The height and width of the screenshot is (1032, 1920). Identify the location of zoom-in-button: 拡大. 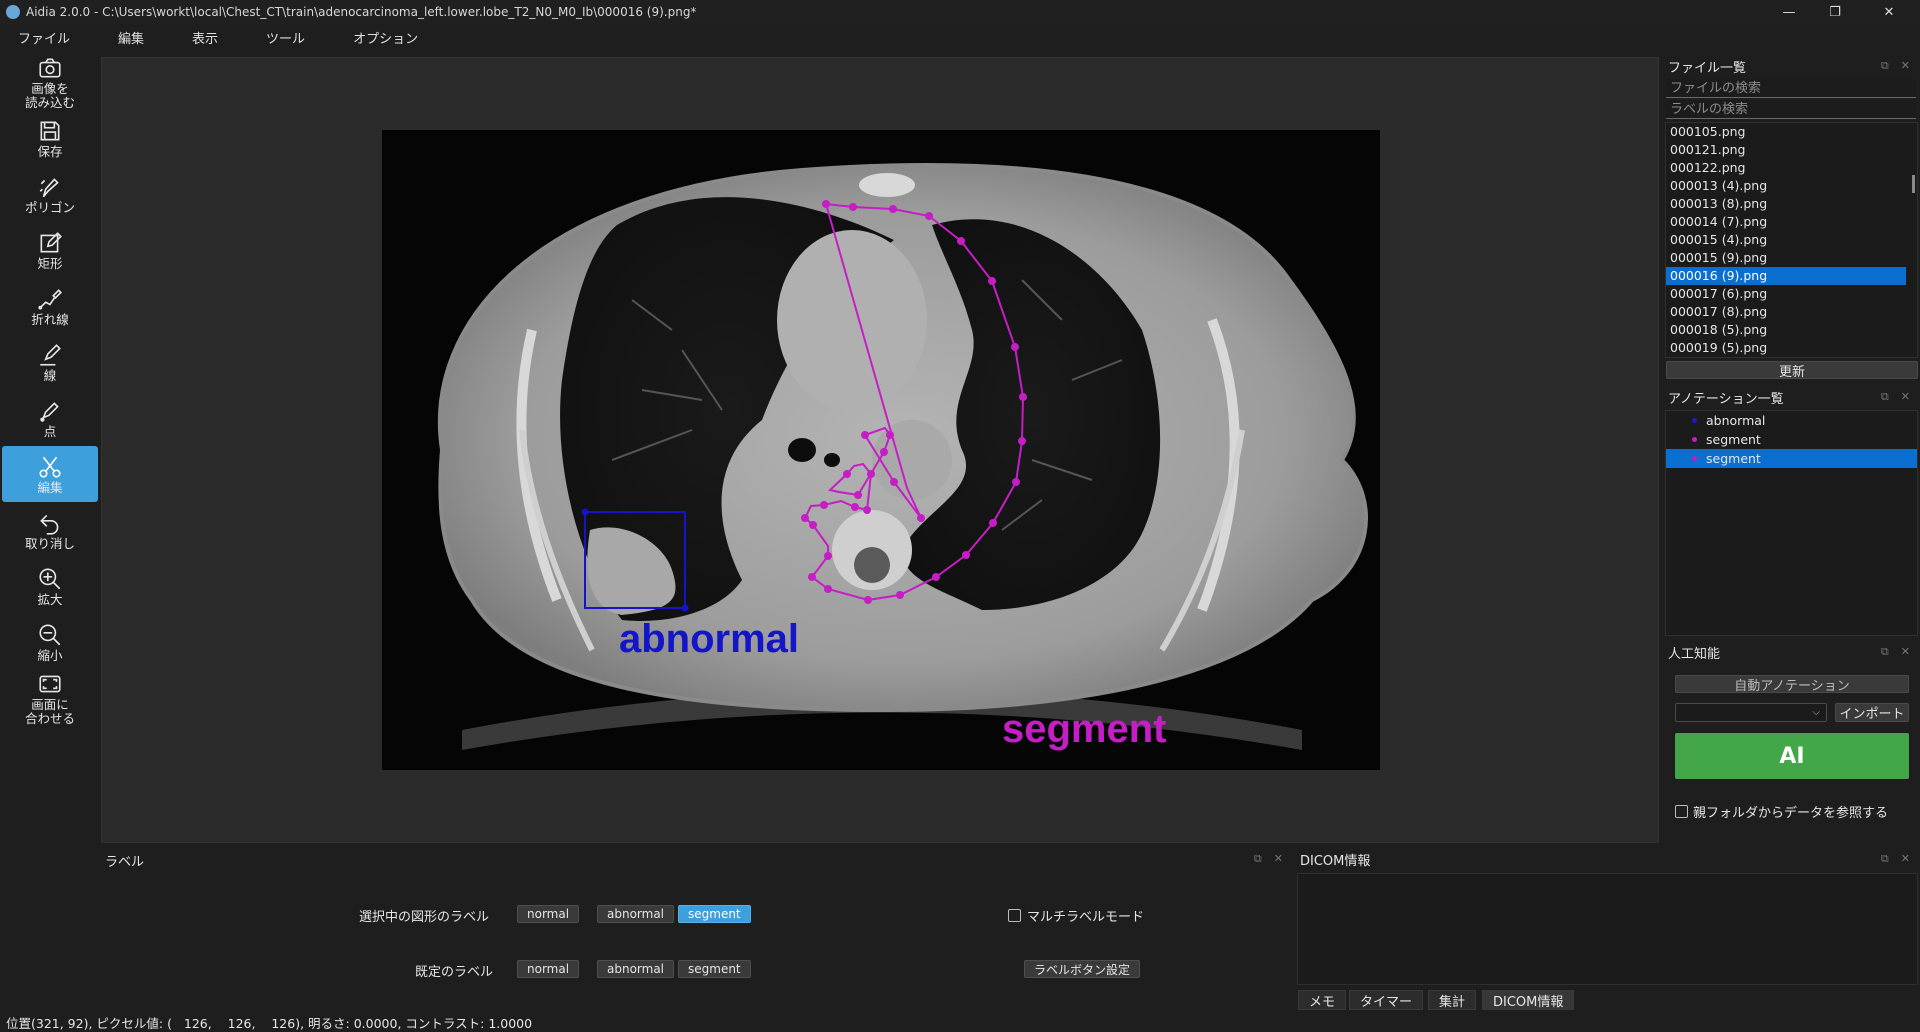
(50, 586).